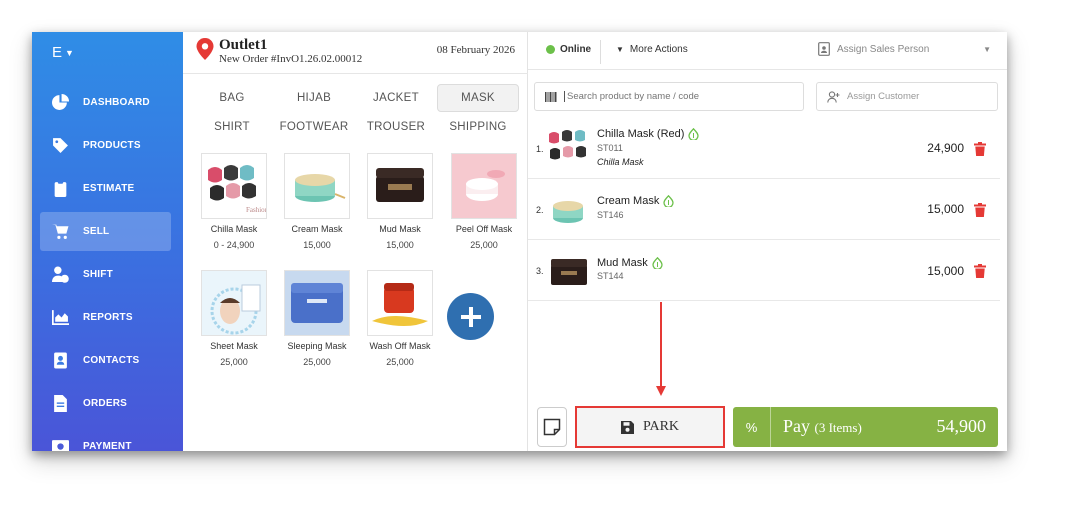  I want to click on cart-item: 2. Cream Mask ST146 15,000, so click(764, 209).